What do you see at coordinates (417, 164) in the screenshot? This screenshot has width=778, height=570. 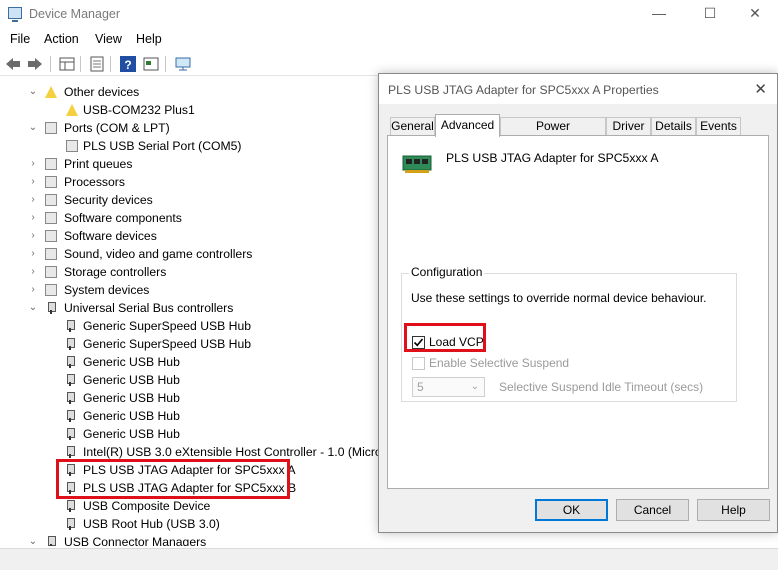 I see `circuit-board-icon` at bounding box center [417, 164].